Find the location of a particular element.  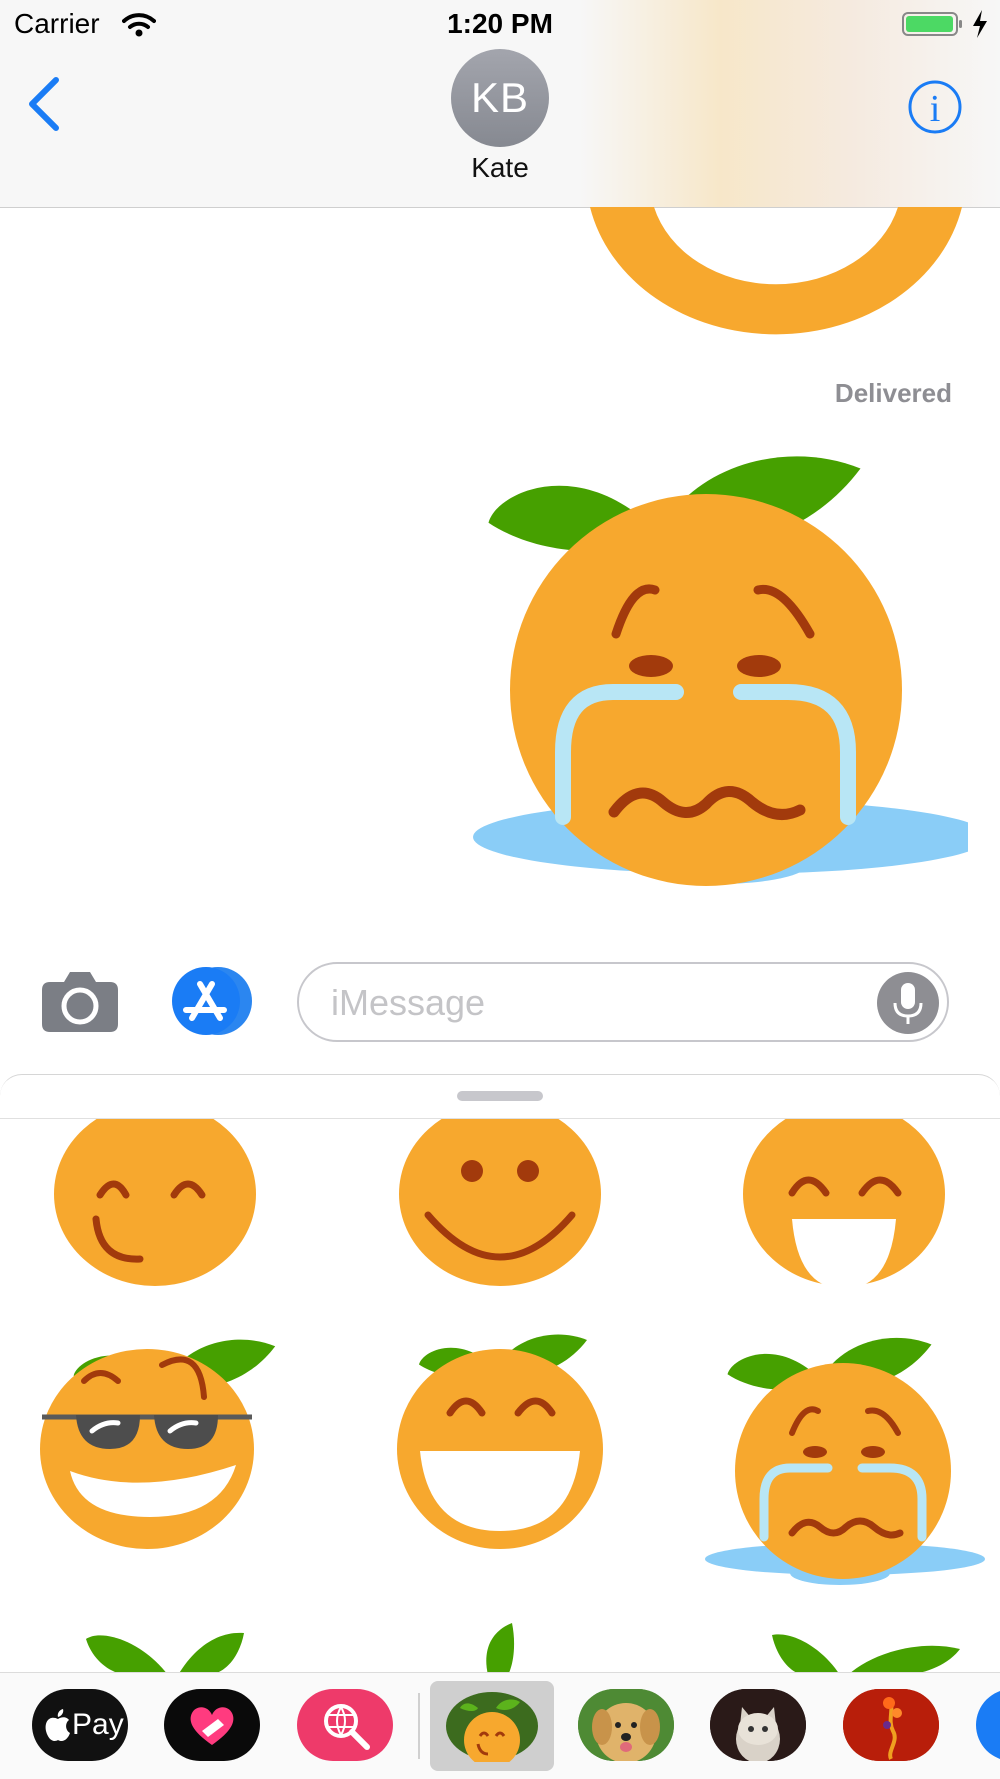

digital-touch-app is located at coordinates (212, 1725).